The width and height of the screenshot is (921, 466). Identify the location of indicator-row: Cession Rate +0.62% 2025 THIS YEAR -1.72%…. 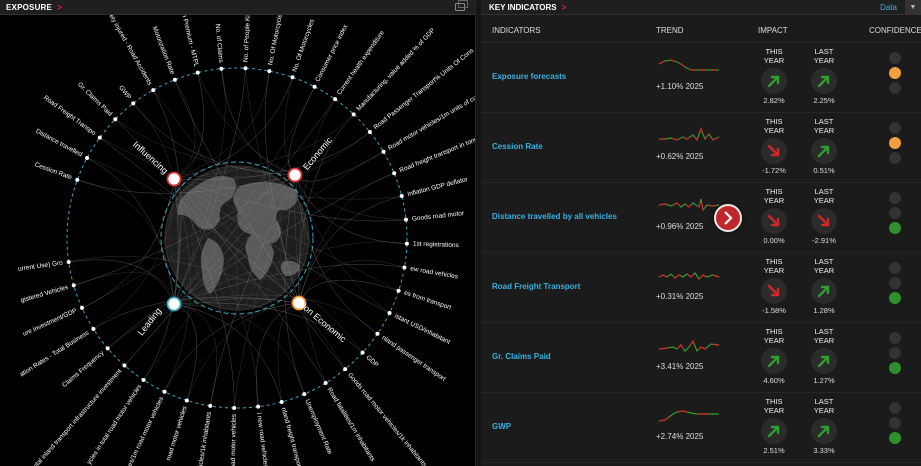
(701, 148).